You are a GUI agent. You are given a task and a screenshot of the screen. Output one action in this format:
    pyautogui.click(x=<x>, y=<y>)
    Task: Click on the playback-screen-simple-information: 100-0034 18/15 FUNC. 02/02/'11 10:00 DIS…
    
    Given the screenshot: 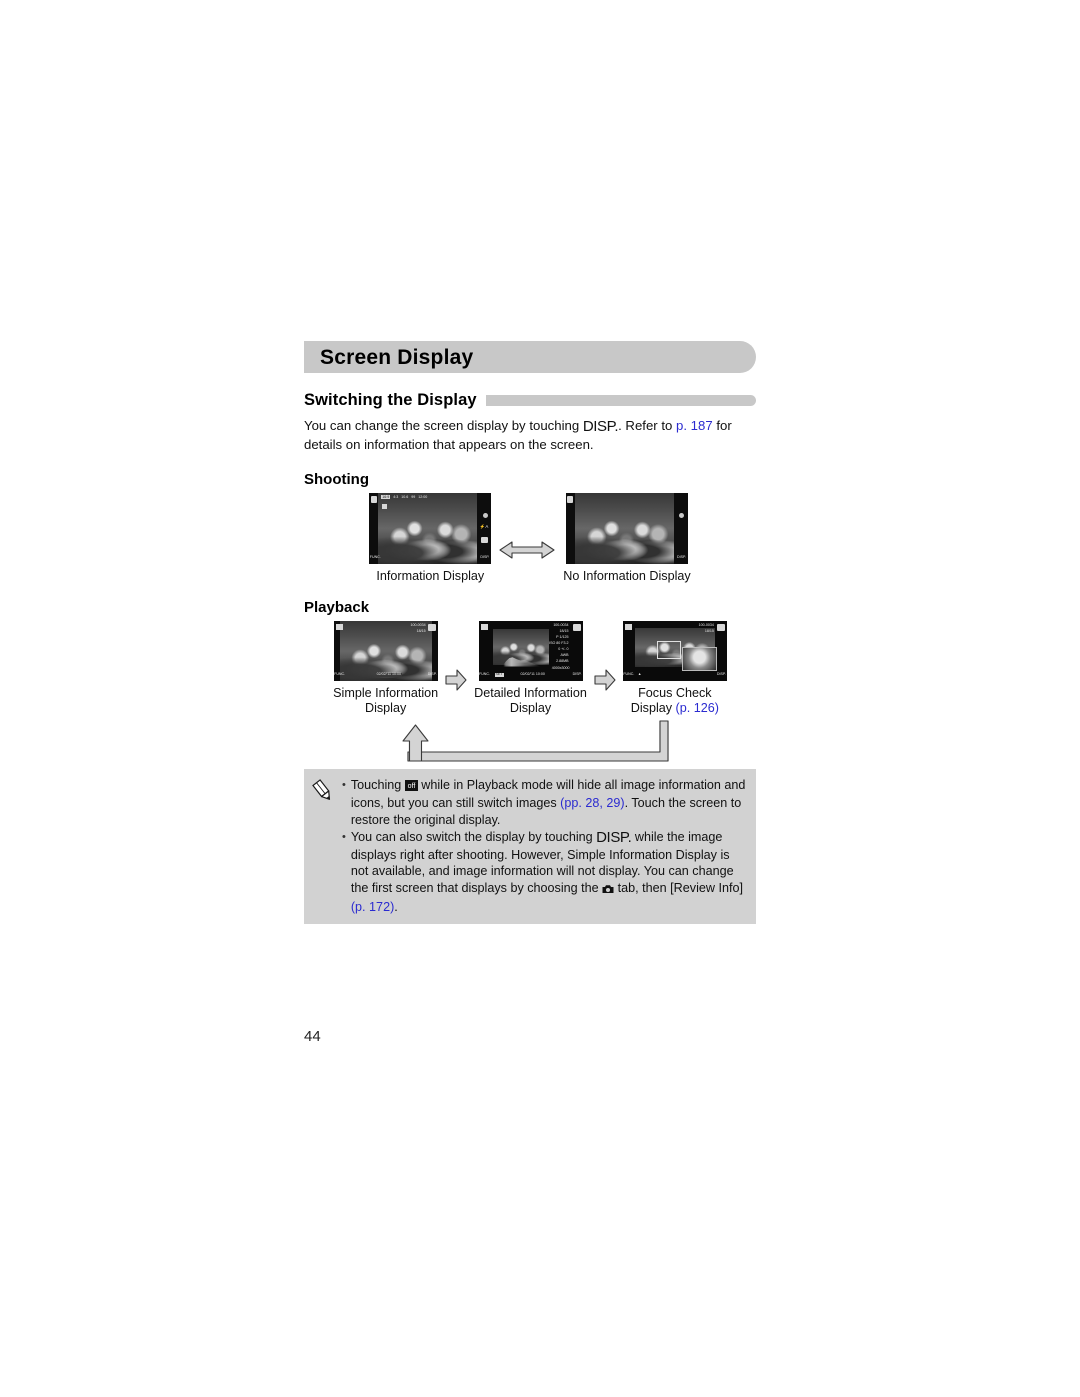 What is the action you would take?
    pyautogui.click(x=386, y=668)
    